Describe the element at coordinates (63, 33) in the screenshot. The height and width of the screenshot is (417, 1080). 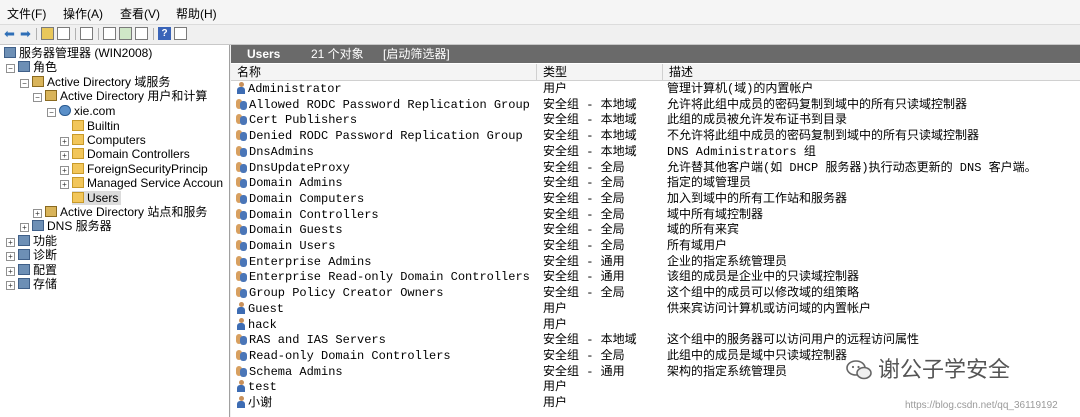
I see `show-tree-icon` at that location.